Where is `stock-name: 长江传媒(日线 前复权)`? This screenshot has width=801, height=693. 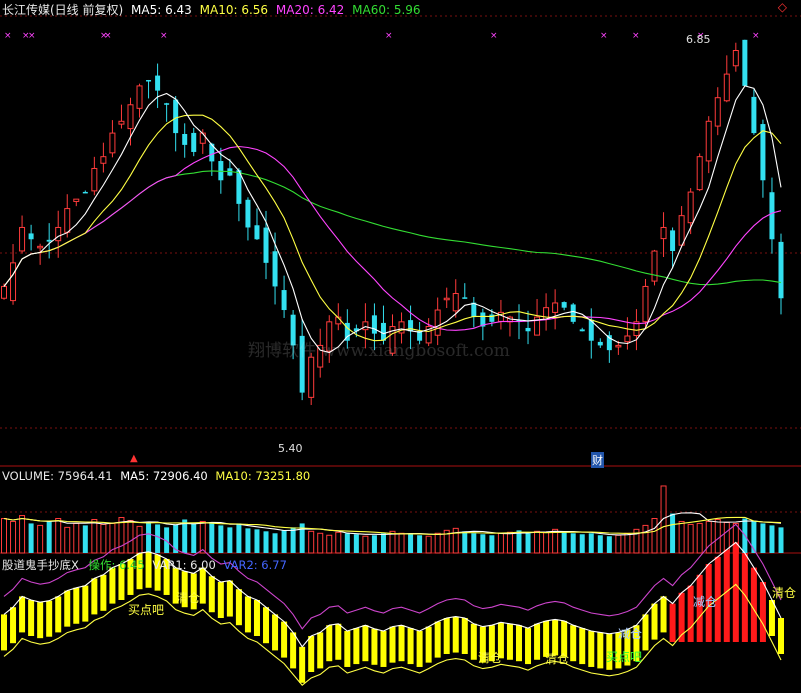 stock-name: 长江传媒(日线 前复权) is located at coordinates (63, 10).